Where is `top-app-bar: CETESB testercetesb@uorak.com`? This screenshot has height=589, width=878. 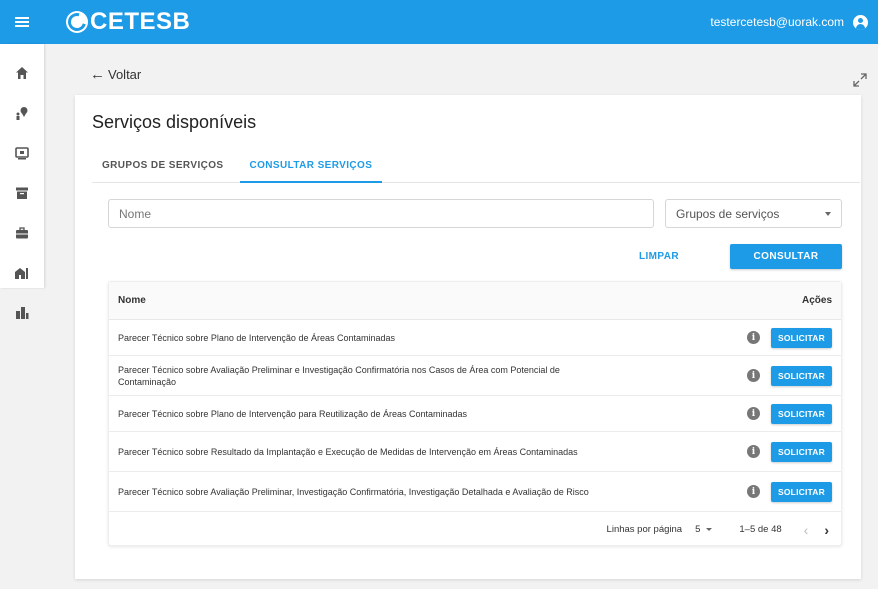 top-app-bar: CETESB testercetesb@uorak.com is located at coordinates (439, 22).